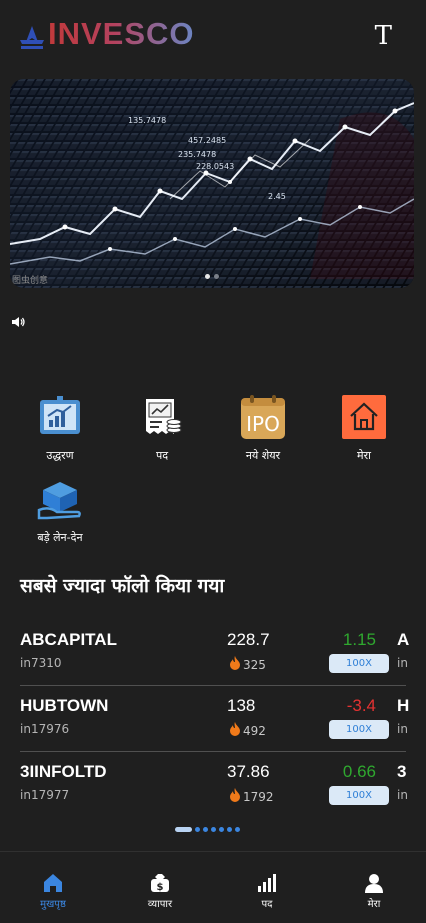  I want to click on svg-text: 2.45, so click(277, 196).